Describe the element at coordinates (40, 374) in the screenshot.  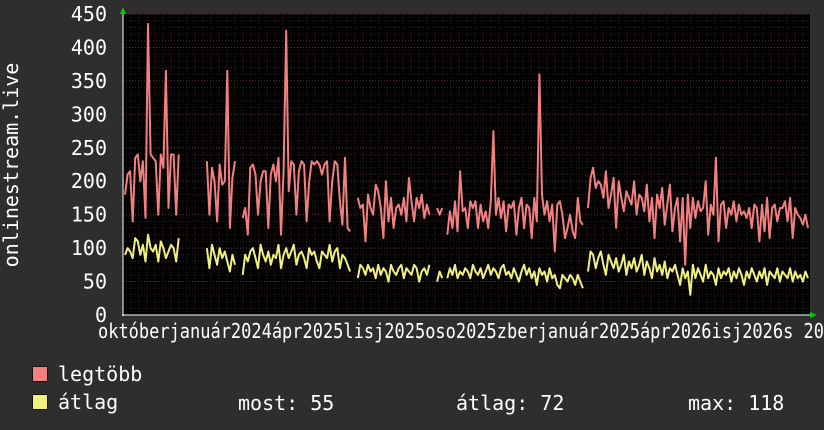
I see `legtobb-swatch` at that location.